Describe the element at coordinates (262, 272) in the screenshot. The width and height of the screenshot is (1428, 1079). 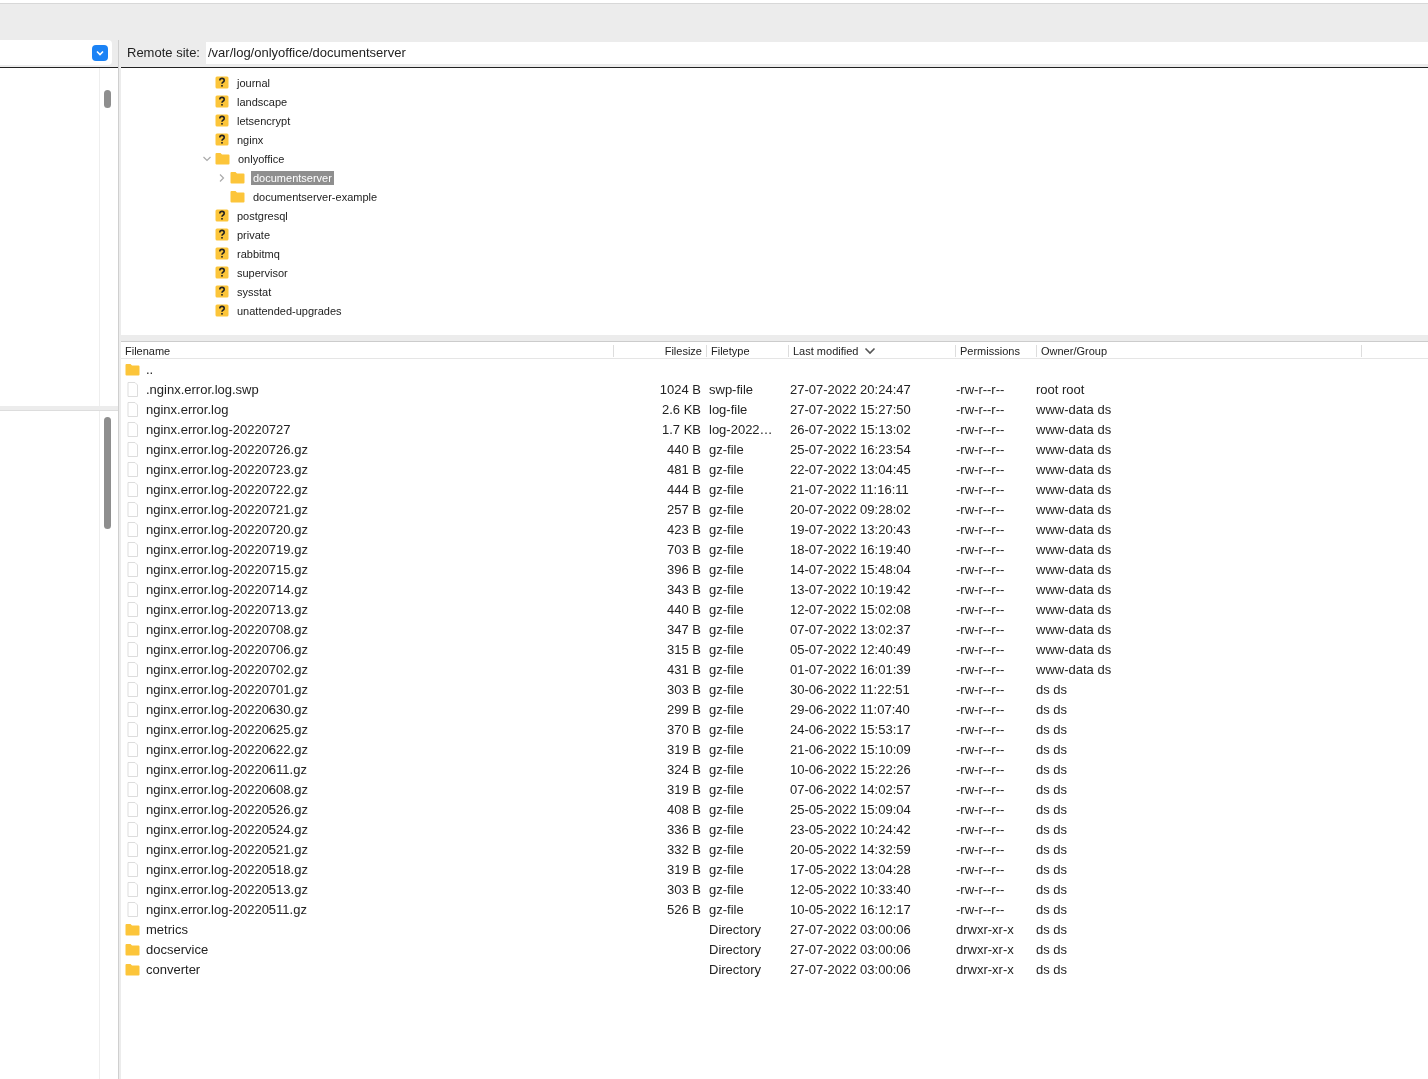
I see `tree-item: supervisor` at that location.